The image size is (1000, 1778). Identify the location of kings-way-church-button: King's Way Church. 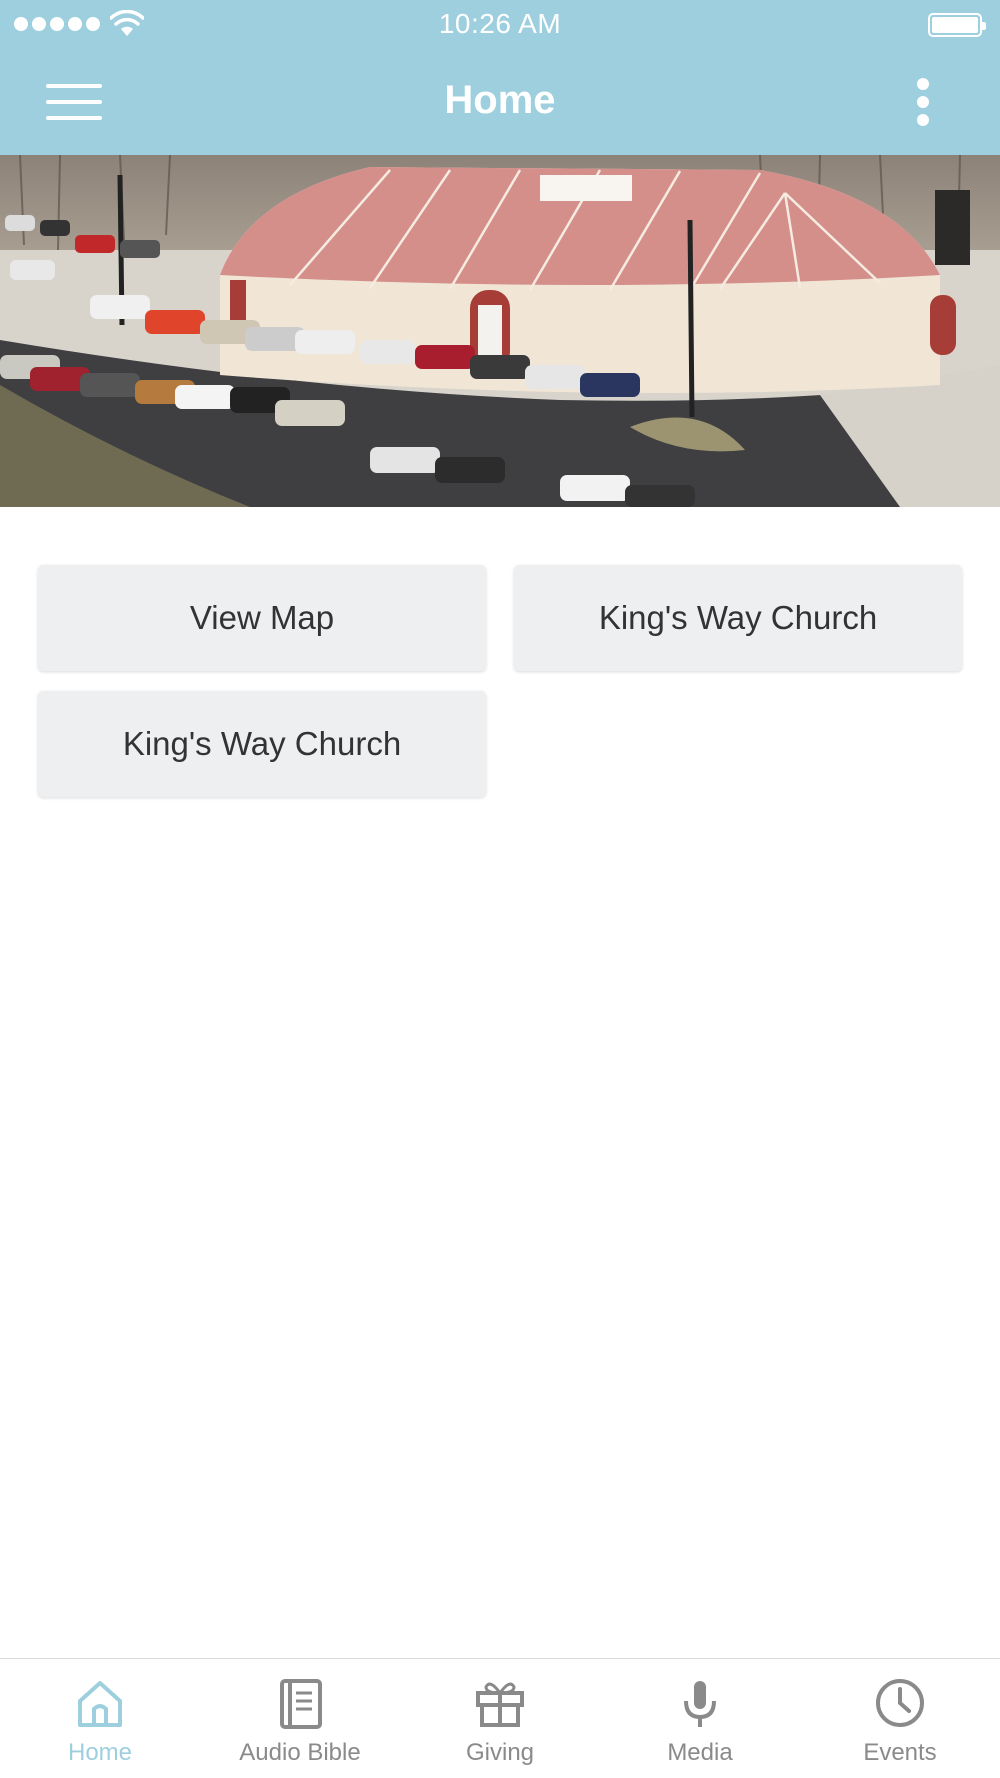
(738, 618).